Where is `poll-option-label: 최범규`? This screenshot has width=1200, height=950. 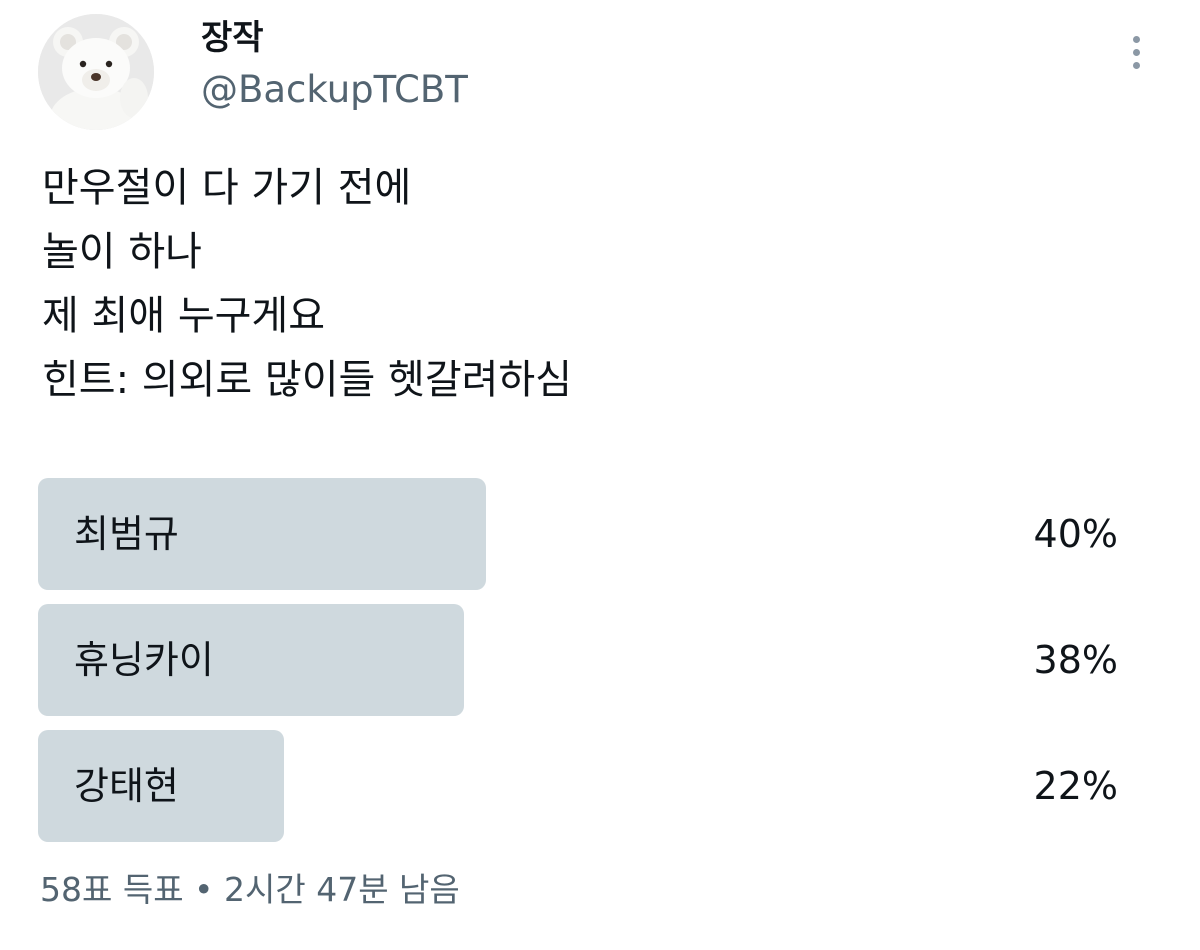 poll-option-label: 최범규 is located at coordinates (126, 534).